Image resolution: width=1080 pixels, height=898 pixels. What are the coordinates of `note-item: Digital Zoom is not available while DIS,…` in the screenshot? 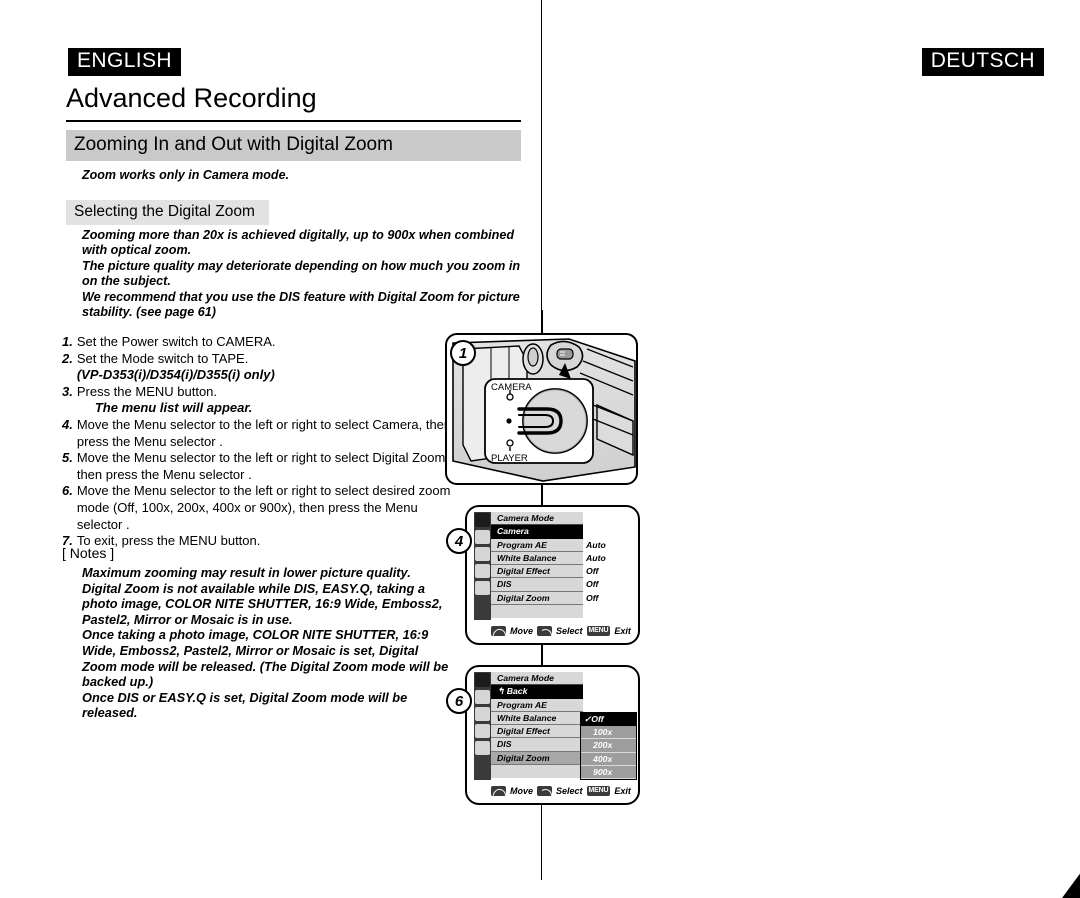 It's located at (262, 603).